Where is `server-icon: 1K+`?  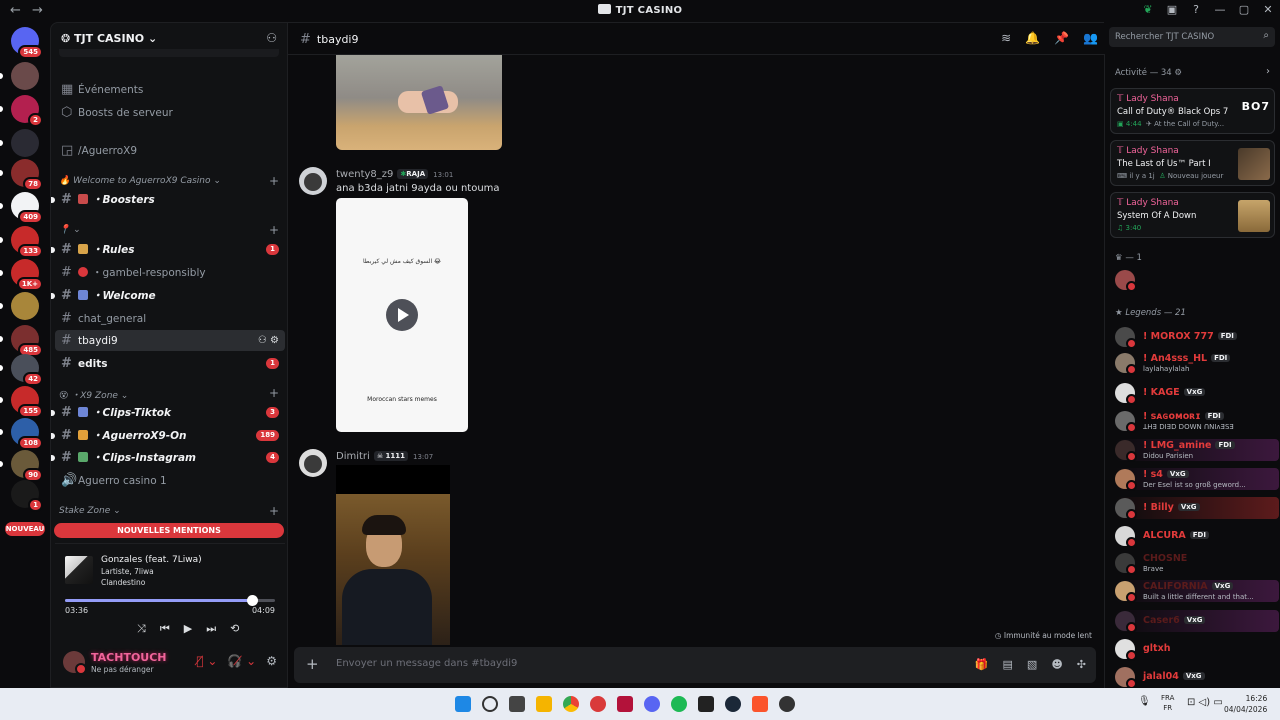 server-icon: 1K+ is located at coordinates (27, 275).